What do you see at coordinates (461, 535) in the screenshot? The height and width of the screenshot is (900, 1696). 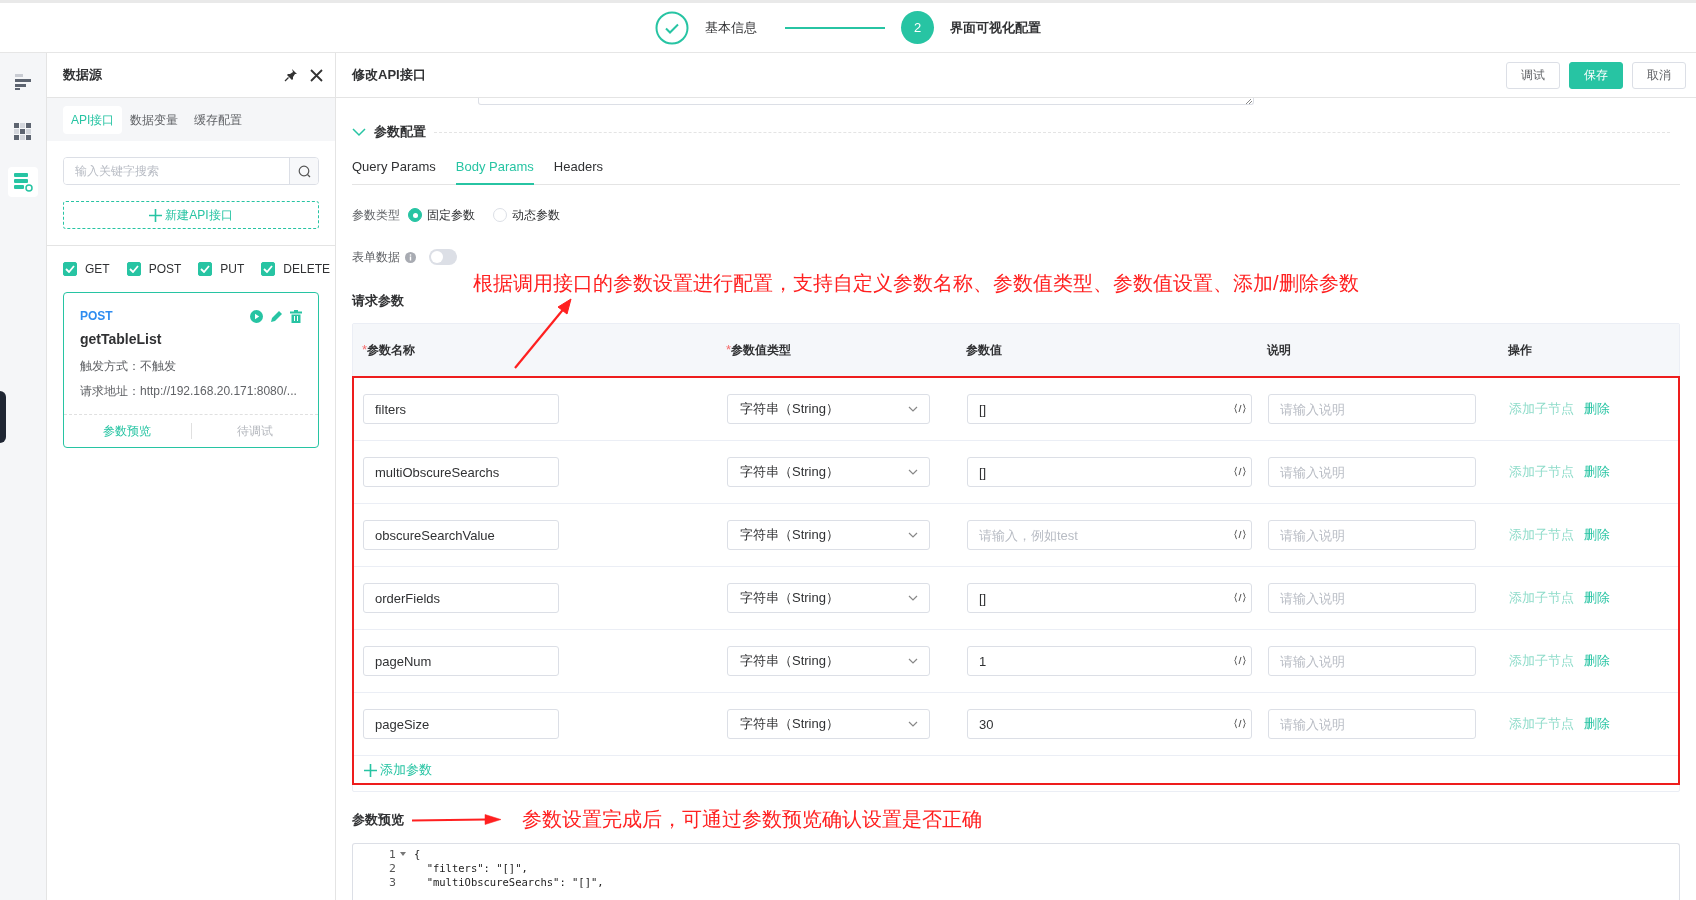 I see `param-name-field: obscureSearchValue` at bounding box center [461, 535].